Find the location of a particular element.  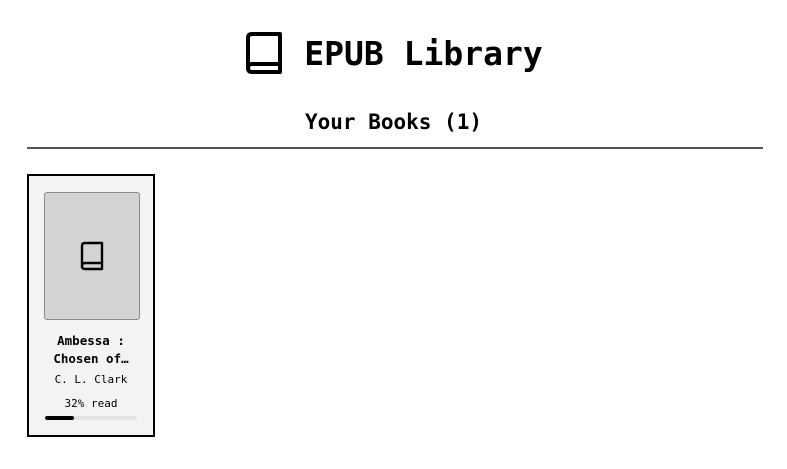

app-header: EPUB Library is located at coordinates (393, 53).